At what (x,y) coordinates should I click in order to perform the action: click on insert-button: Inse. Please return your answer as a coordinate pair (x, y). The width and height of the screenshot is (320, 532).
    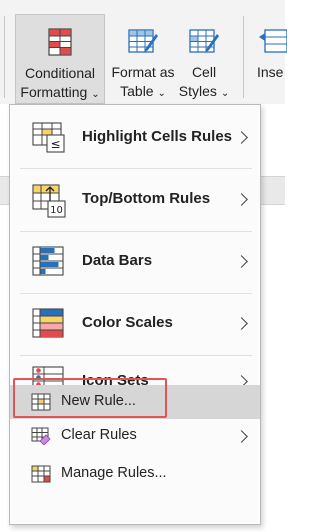
    Looking at the image, I should click on (273, 58).